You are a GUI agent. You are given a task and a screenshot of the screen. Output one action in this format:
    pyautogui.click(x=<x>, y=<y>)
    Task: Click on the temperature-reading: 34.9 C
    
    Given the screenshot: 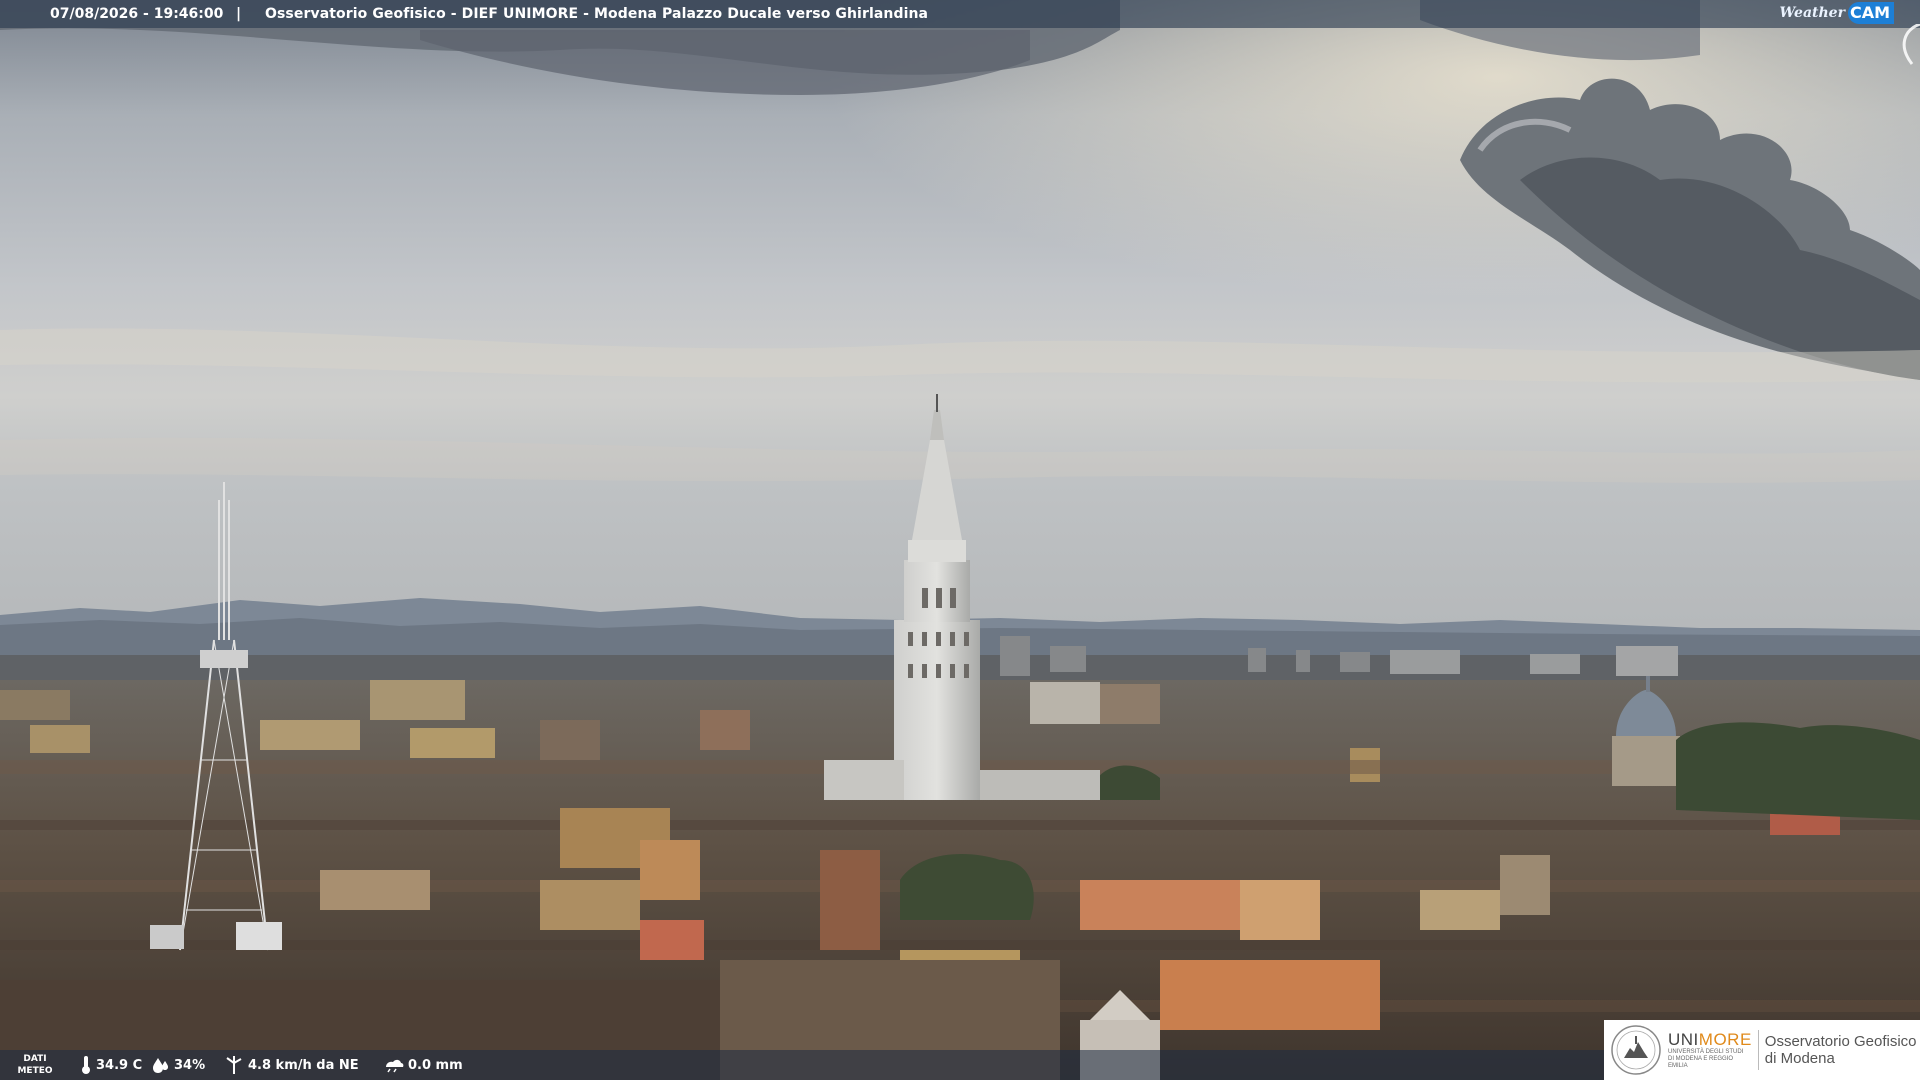 What is the action you would take?
    pyautogui.click(x=111, y=1065)
    